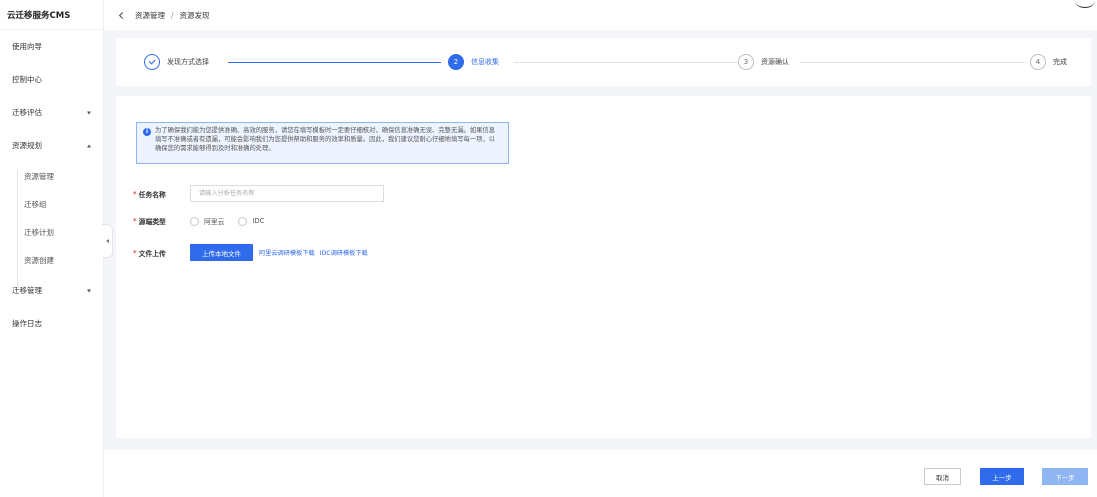  Describe the element at coordinates (746, 62) in the screenshot. I see `step-number: 3` at that location.